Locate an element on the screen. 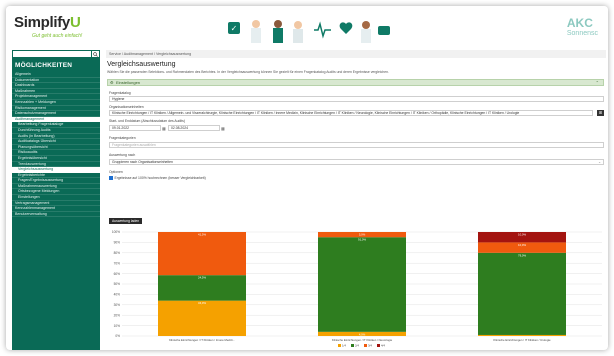 The height and width of the screenshot is (356, 614). search-icon is located at coordinates (95, 54).